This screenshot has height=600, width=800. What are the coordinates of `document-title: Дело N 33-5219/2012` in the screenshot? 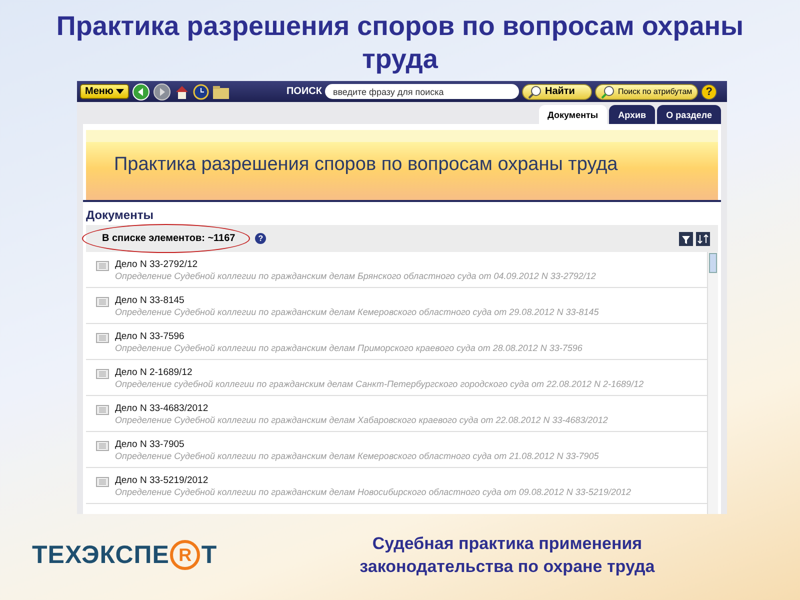 It's located at (162, 480).